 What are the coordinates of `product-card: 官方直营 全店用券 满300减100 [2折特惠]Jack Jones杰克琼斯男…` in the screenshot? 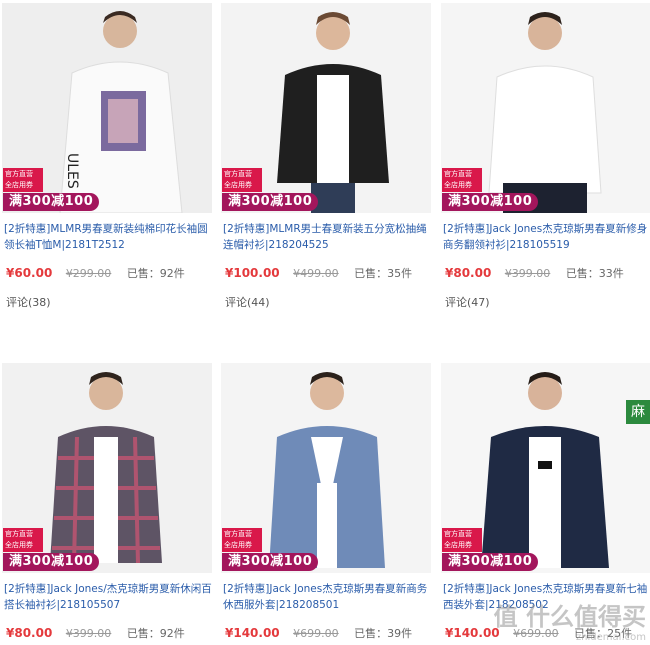 It's located at (326, 504).